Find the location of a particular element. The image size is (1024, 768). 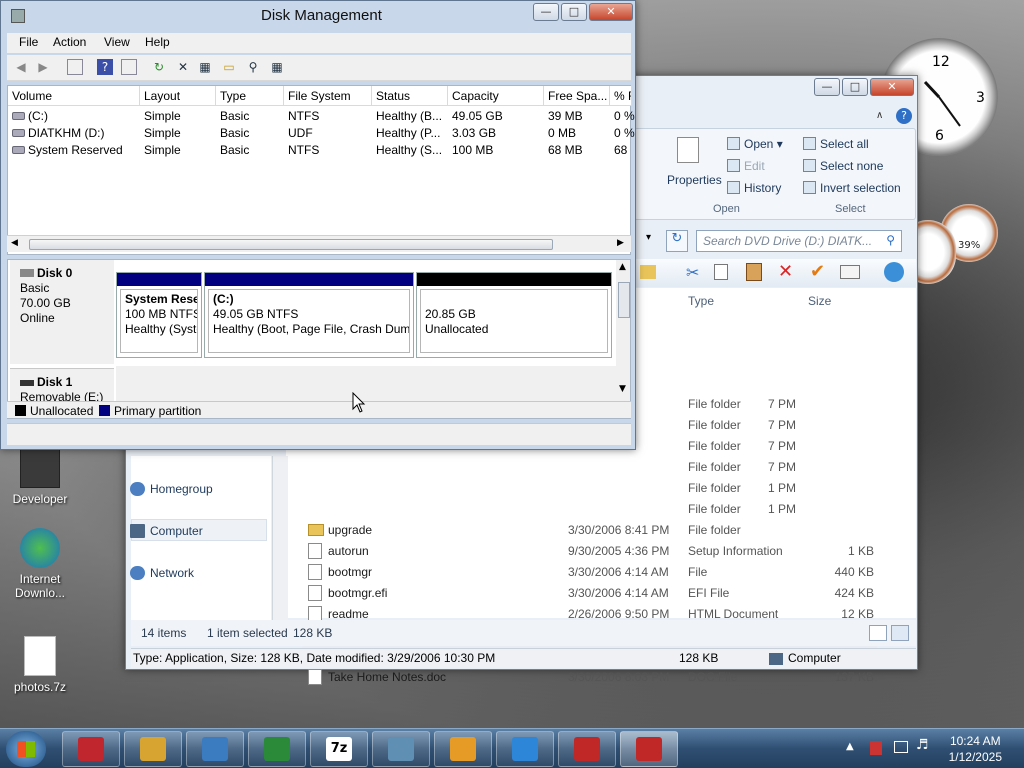

open-folder-icon: ▭ is located at coordinates (229, 67).